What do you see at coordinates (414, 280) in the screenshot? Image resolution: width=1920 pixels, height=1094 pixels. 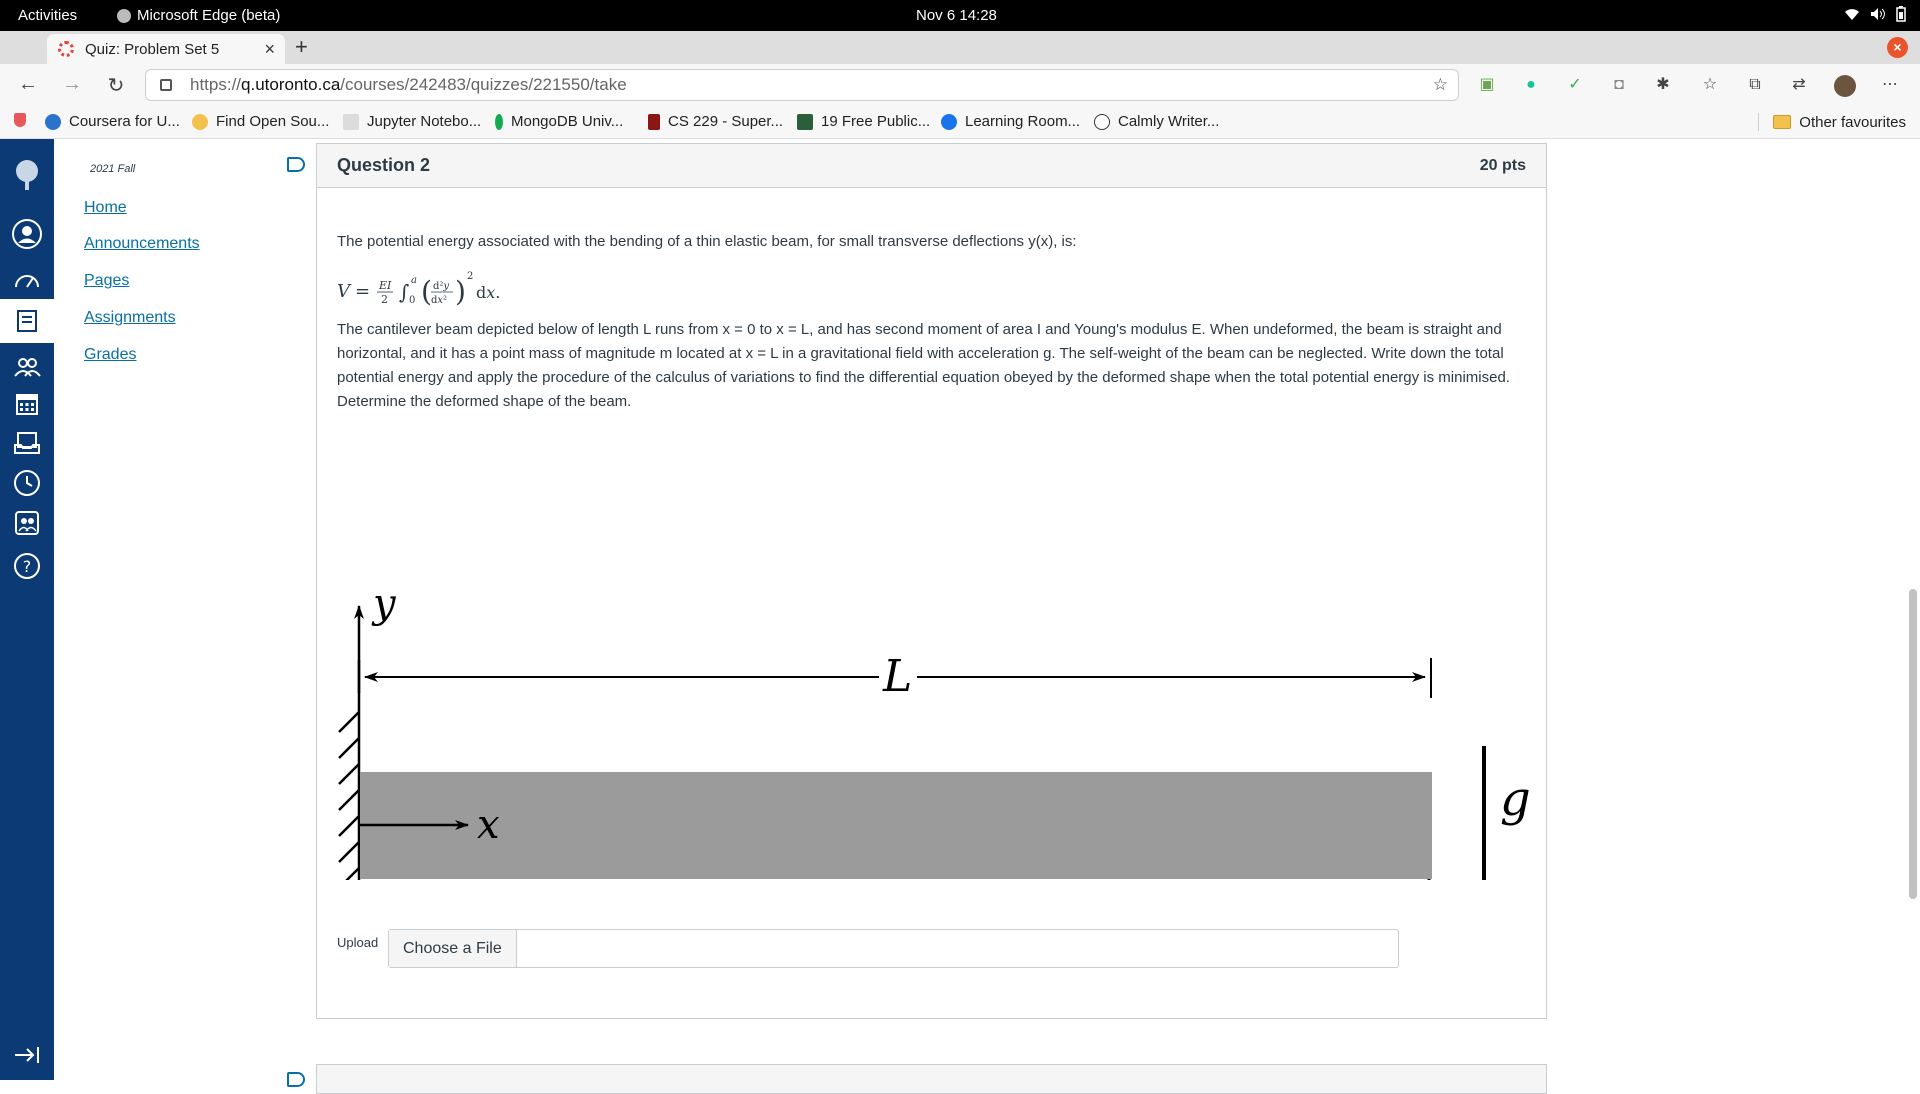 I see `svg-text: a` at bounding box center [414, 280].